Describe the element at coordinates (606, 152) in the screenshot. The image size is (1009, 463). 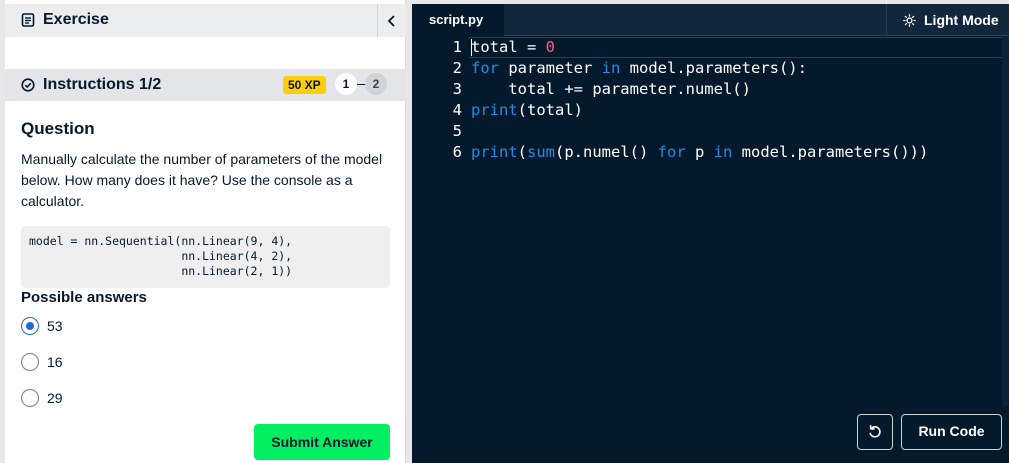
I see `code-token: (p.numel()` at that location.